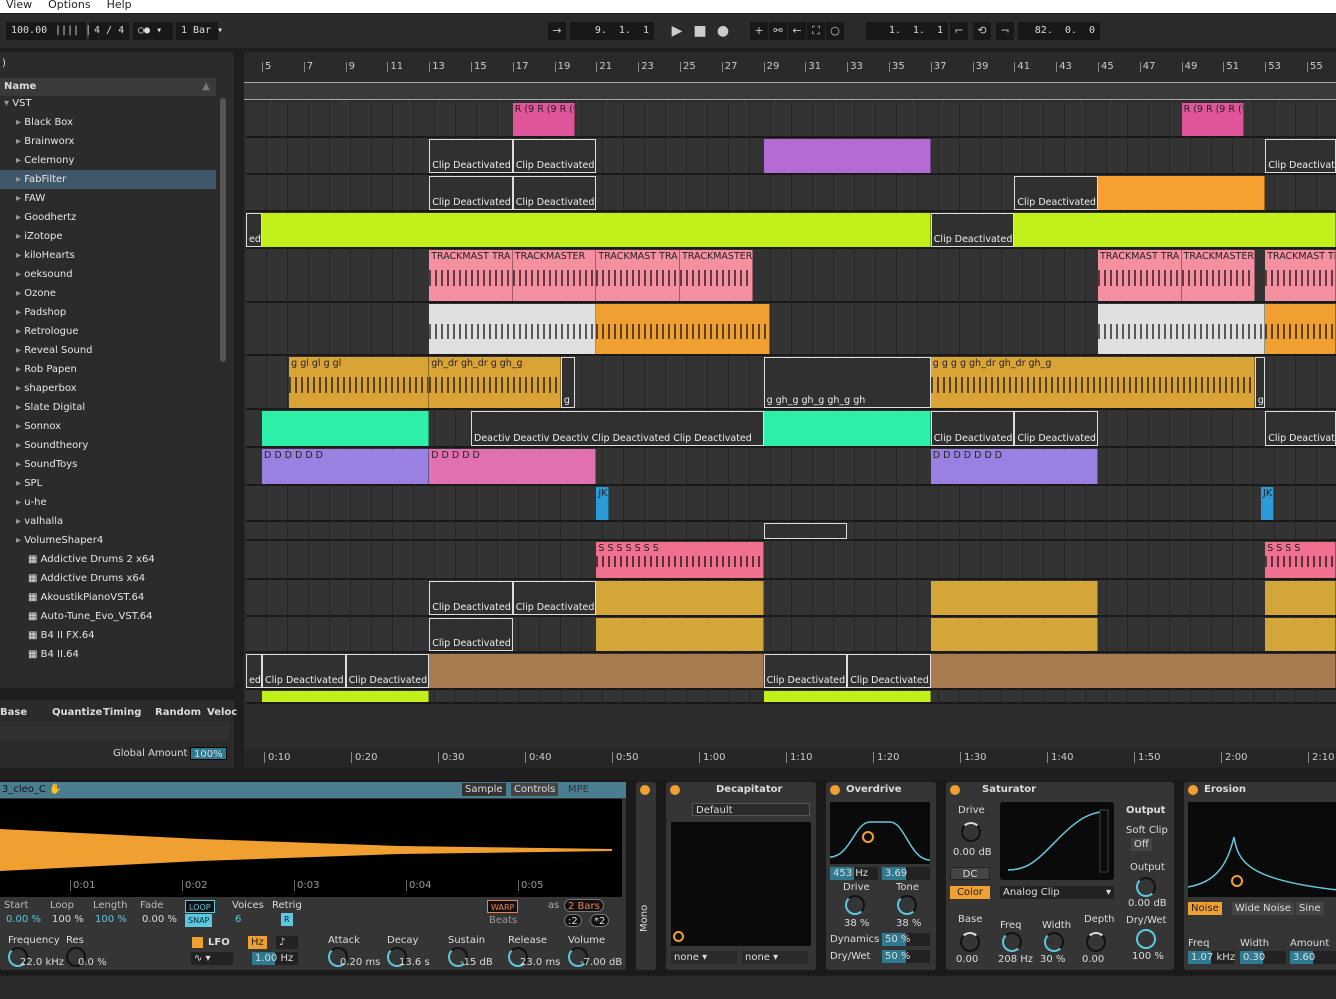 The image size is (1336, 999). I want to click on clip: D D D D D, so click(513, 466).